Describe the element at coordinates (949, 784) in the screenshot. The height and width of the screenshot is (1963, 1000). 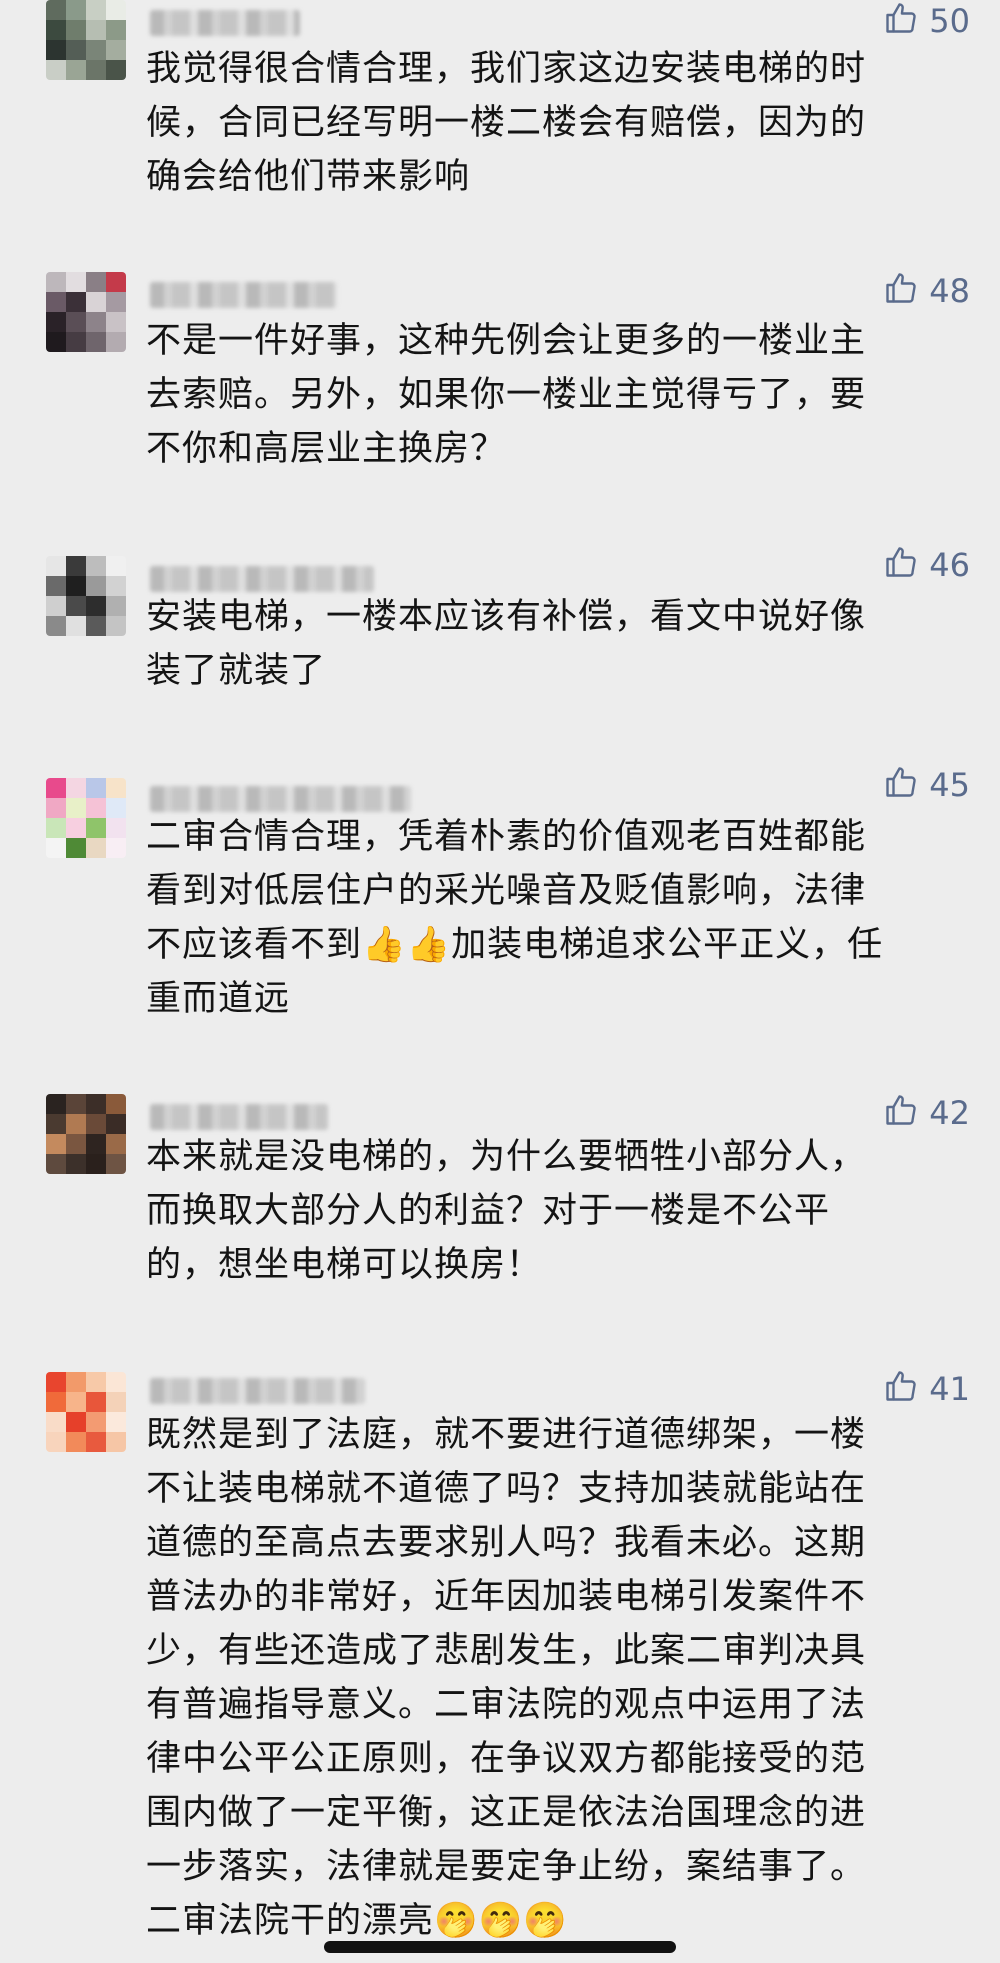
I see `like-count: 45` at that location.